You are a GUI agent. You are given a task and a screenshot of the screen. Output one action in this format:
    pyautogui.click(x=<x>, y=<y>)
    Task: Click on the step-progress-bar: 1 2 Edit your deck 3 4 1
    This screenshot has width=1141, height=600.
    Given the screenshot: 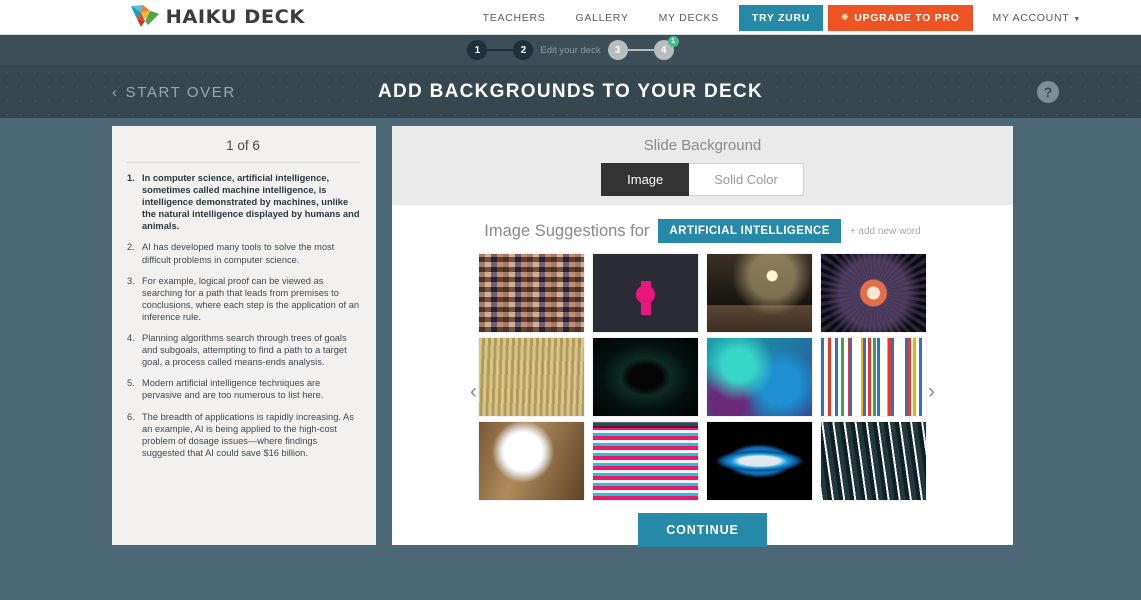 What is the action you would take?
    pyautogui.click(x=570, y=50)
    